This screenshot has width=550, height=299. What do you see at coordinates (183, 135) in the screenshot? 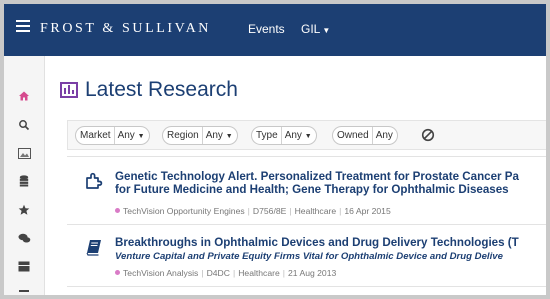
I see `filter-region-label: Region` at bounding box center [183, 135].